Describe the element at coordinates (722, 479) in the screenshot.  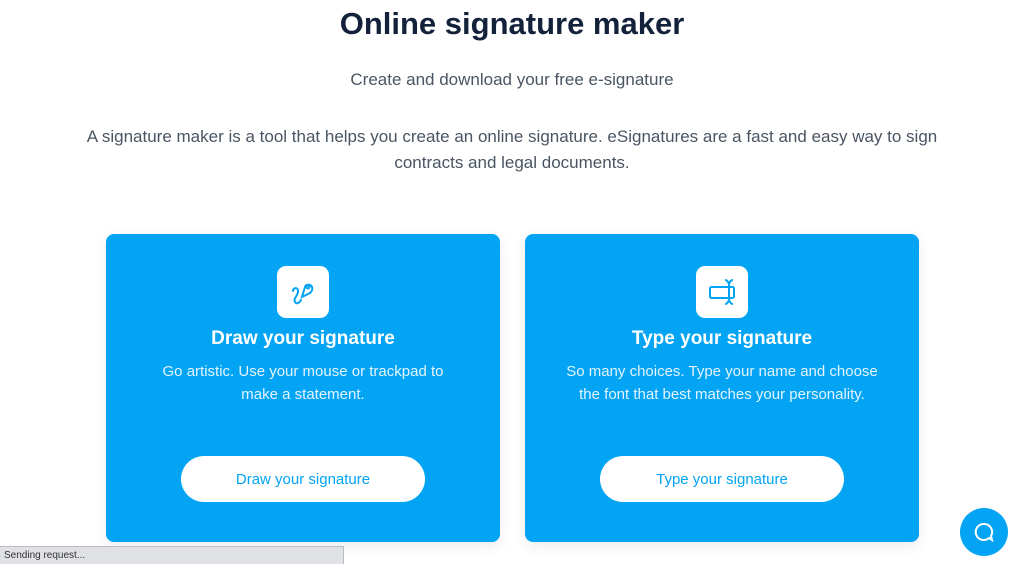
I see `type-signature-button: Type your signature` at that location.